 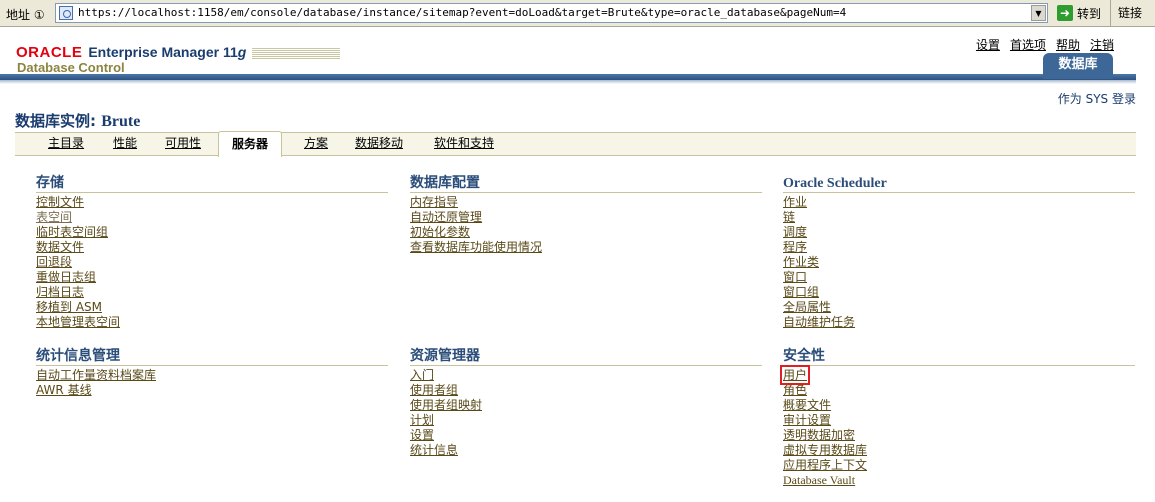 What do you see at coordinates (795, 375) in the screenshot?
I see `link-users: 用户` at bounding box center [795, 375].